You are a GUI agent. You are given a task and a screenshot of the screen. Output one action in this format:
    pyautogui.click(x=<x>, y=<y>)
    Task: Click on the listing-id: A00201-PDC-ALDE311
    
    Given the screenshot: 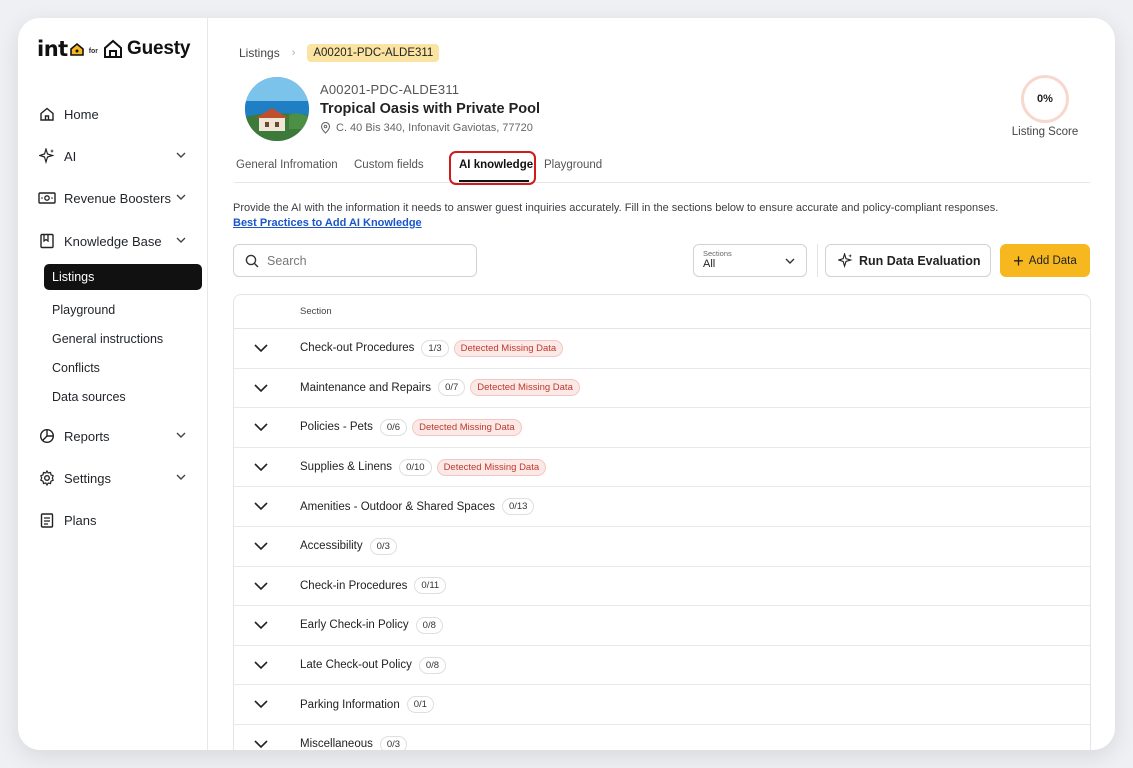 What is the action you would take?
    pyautogui.click(x=390, y=89)
    